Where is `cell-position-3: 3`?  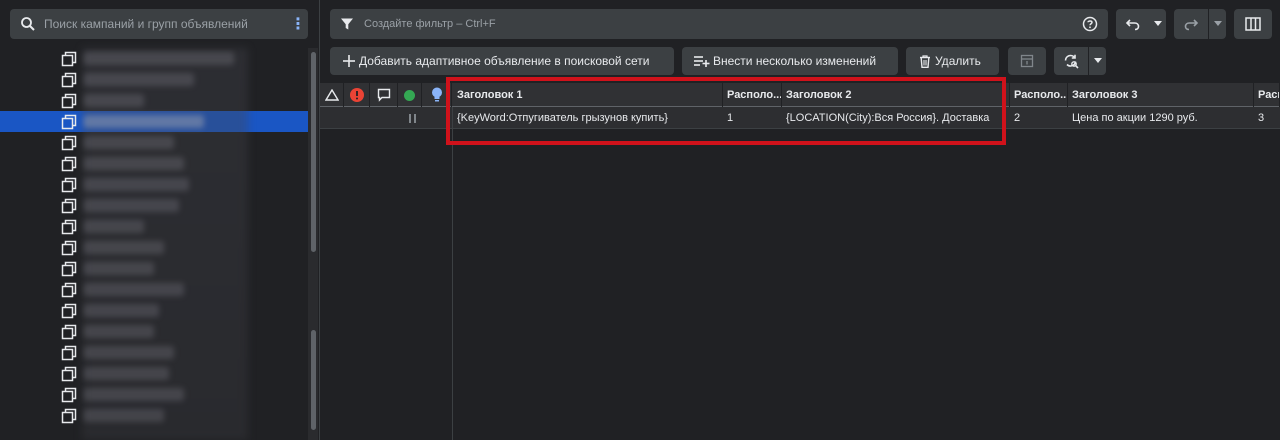
cell-position-3: 3 is located at coordinates (1267, 118).